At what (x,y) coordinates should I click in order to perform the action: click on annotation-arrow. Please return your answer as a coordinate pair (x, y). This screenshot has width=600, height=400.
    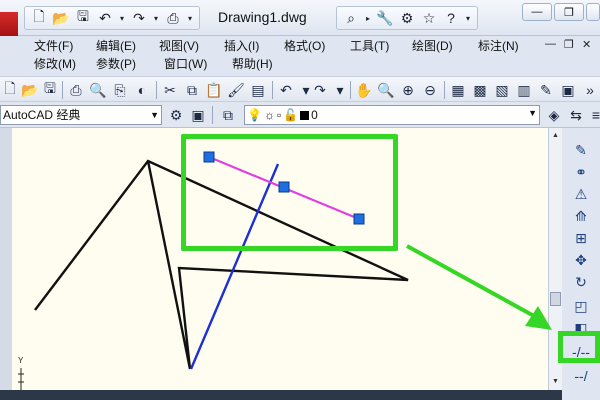
    Looking at the image, I should click on (479, 287).